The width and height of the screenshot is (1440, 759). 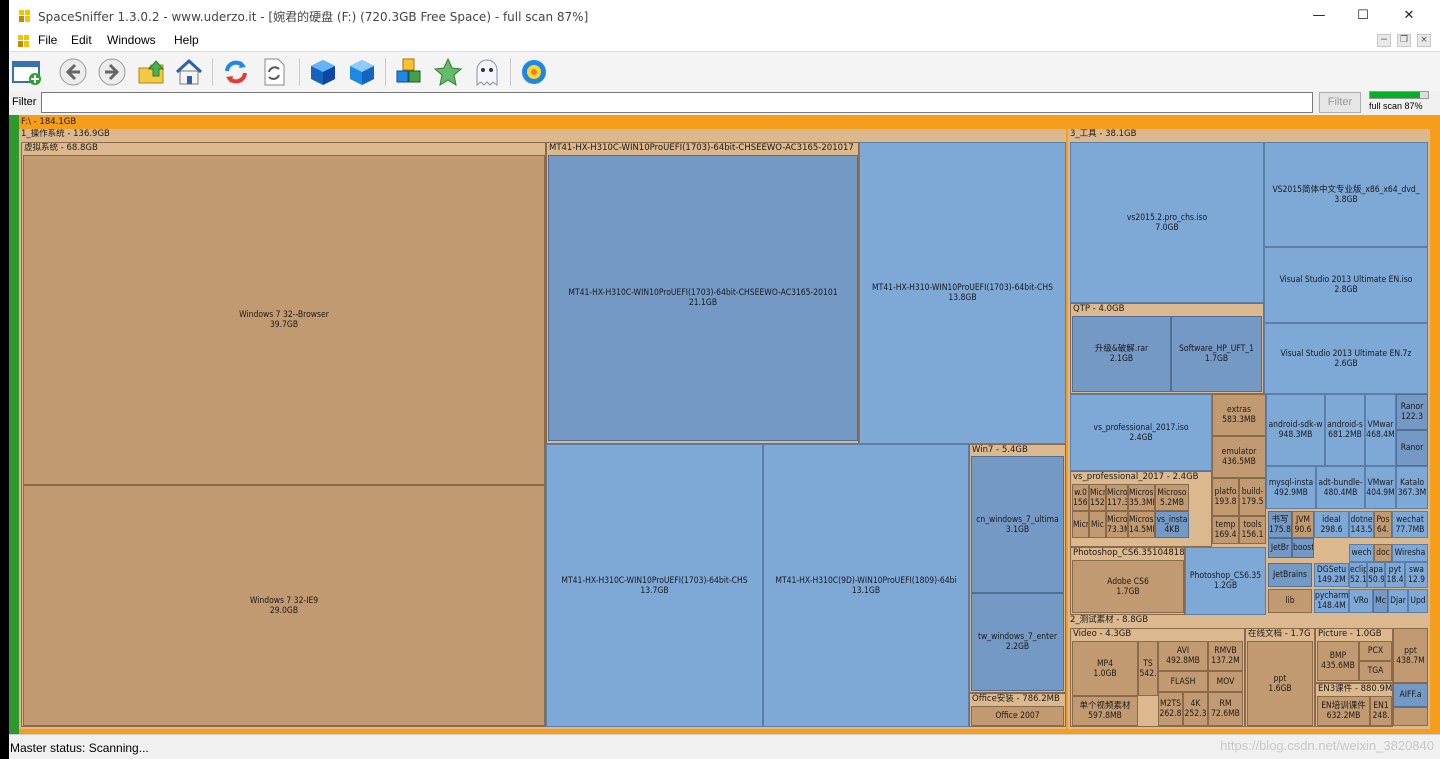 I want to click on folder-rmvb: RMVB 137.2M, so click(x=1225, y=656).